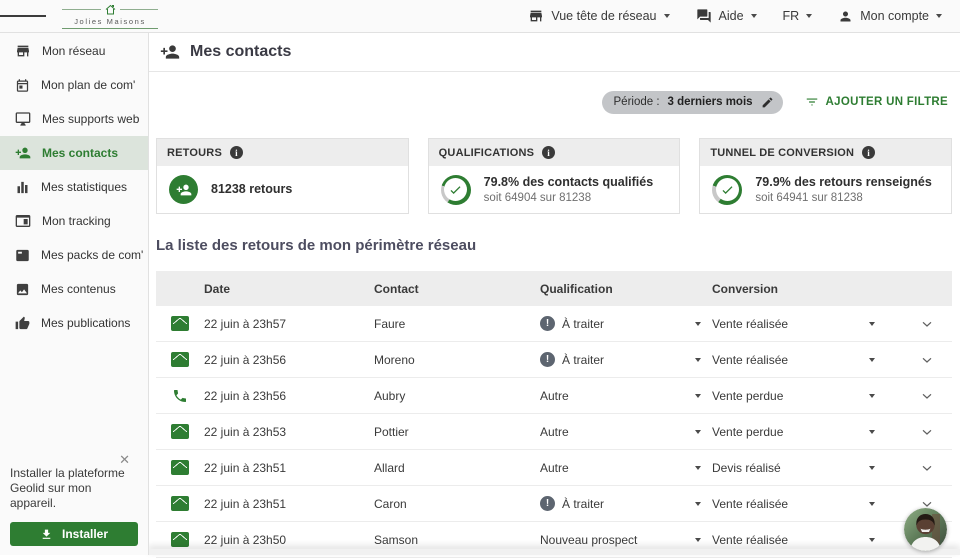  What do you see at coordinates (390, 323) in the screenshot?
I see `row-contact: Faure` at bounding box center [390, 323].